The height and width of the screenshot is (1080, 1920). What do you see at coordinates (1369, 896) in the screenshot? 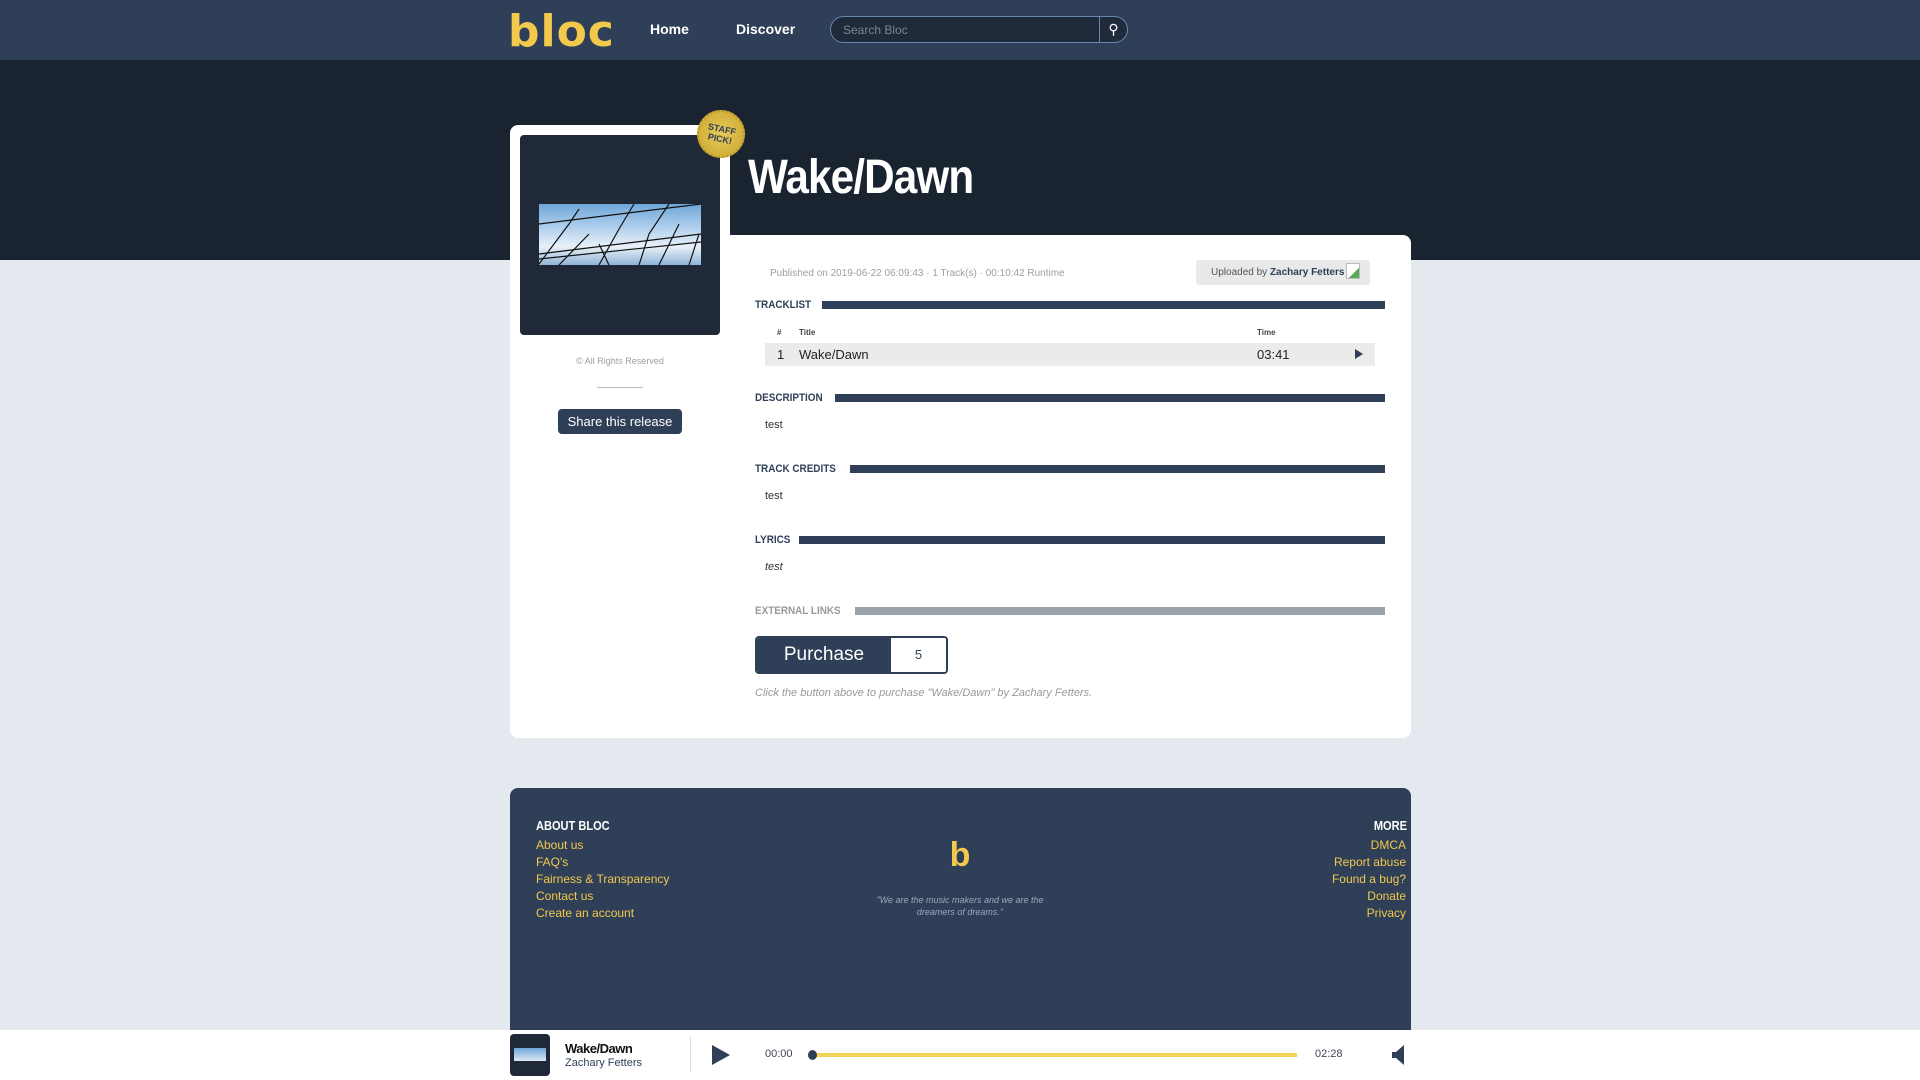
I see `footer-link-donate: Donate` at bounding box center [1369, 896].